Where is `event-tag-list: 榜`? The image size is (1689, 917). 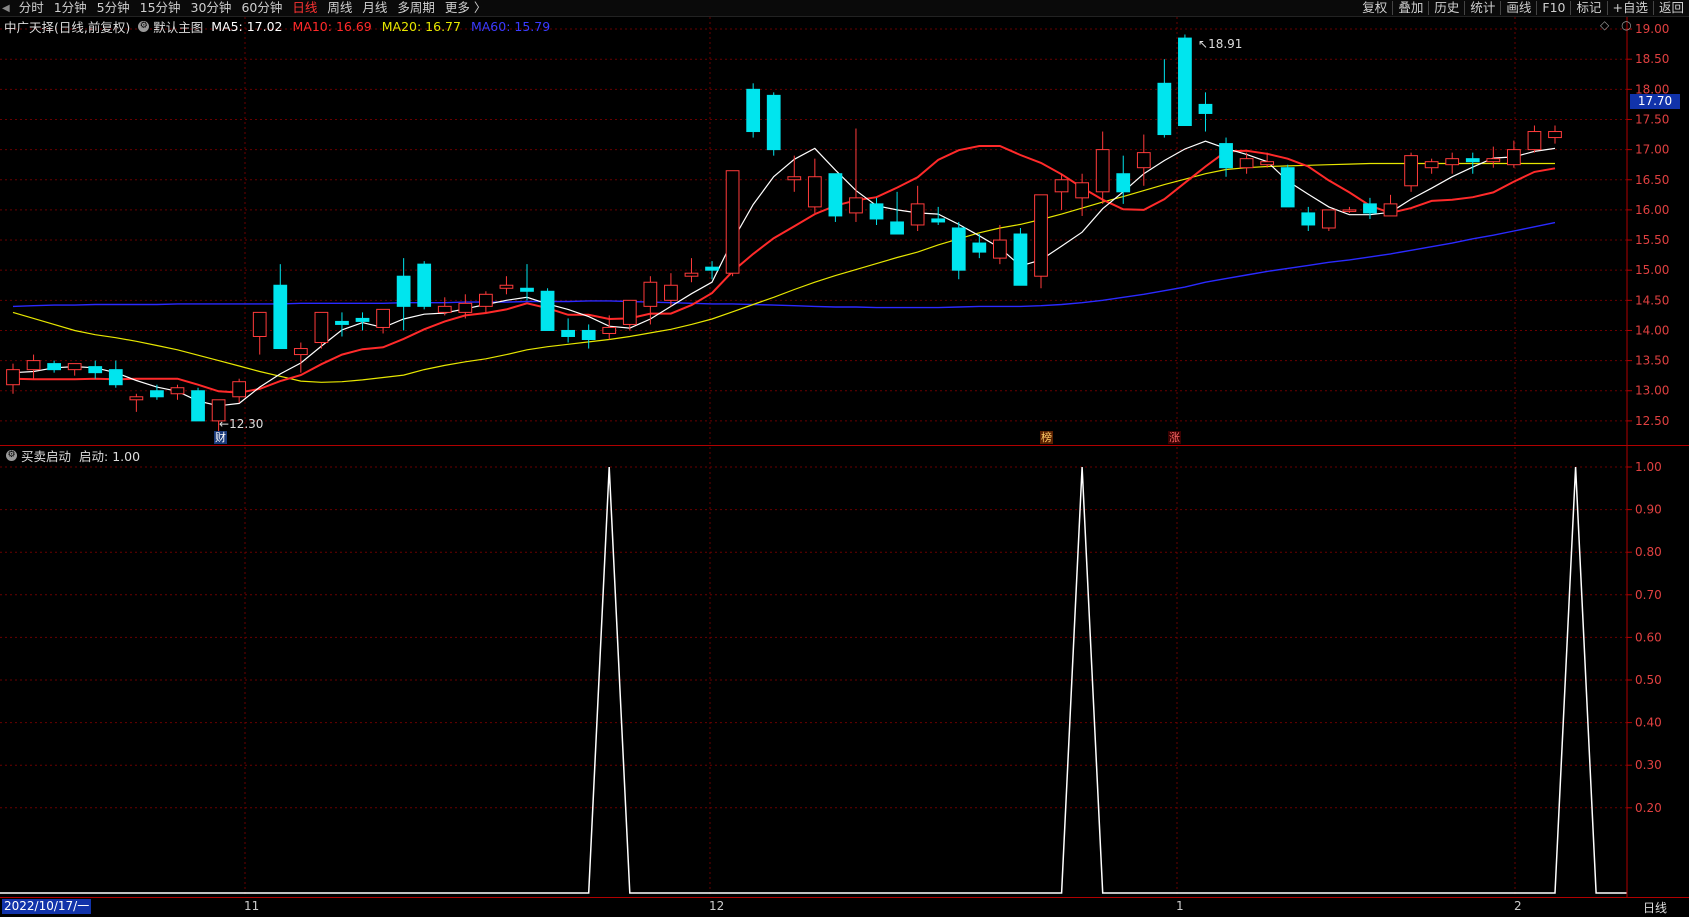
event-tag-list: 榜 is located at coordinates (1046, 437).